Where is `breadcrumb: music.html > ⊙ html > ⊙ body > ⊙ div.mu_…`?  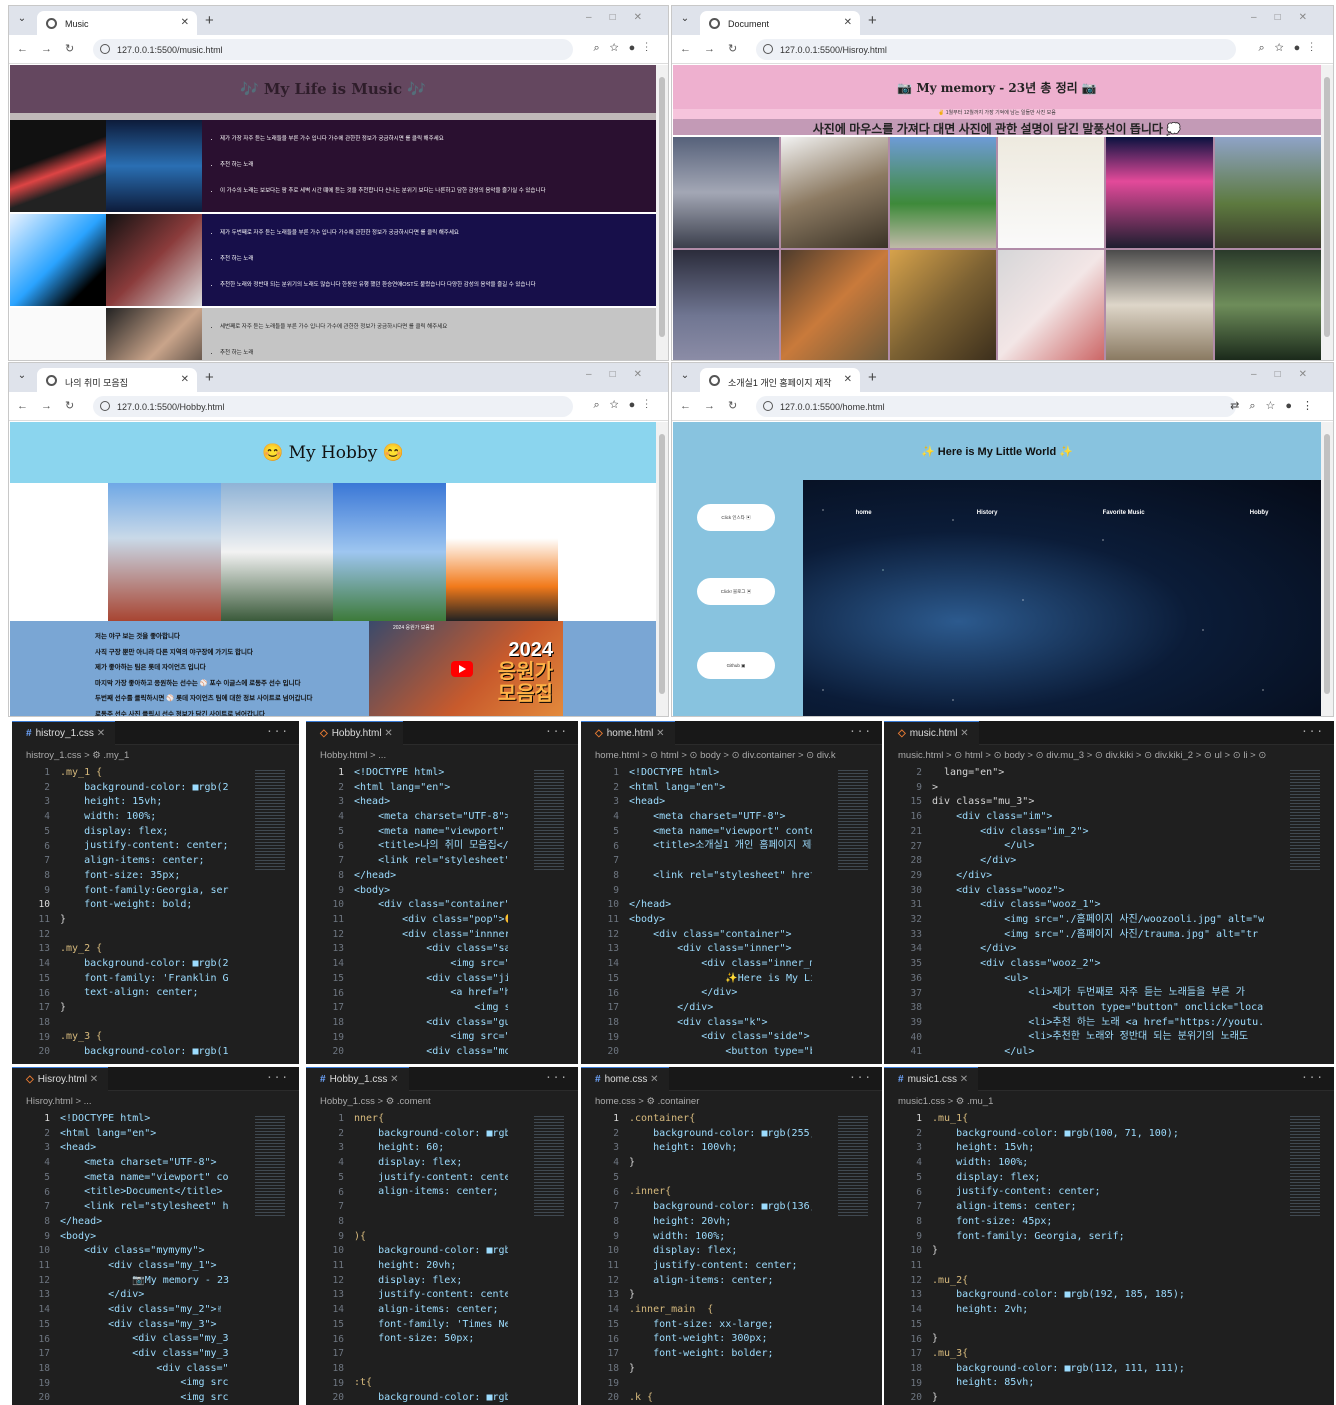
breadcrumb: music.html > ⊙ html > ⊙ body > ⊙ div.mu_… is located at coordinates (1109, 755).